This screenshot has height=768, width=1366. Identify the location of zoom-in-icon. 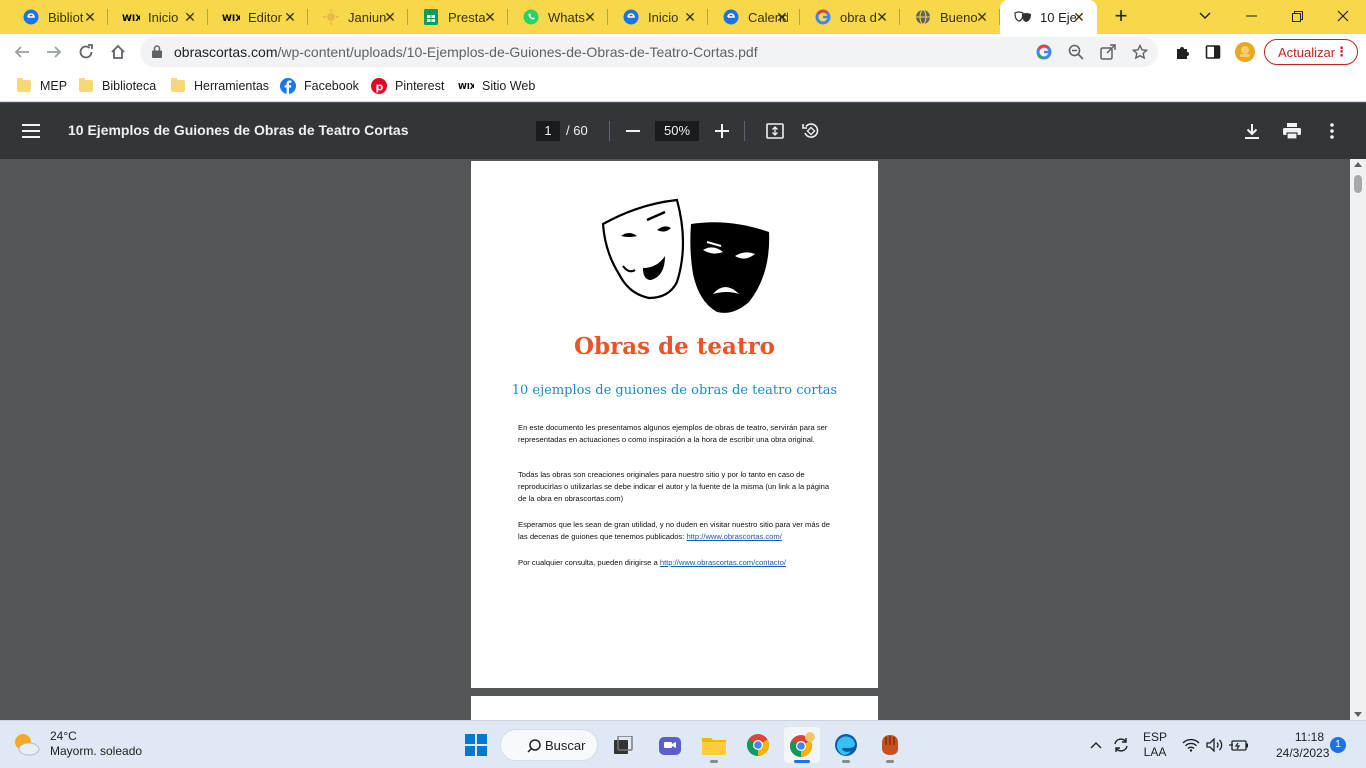
(722, 131).